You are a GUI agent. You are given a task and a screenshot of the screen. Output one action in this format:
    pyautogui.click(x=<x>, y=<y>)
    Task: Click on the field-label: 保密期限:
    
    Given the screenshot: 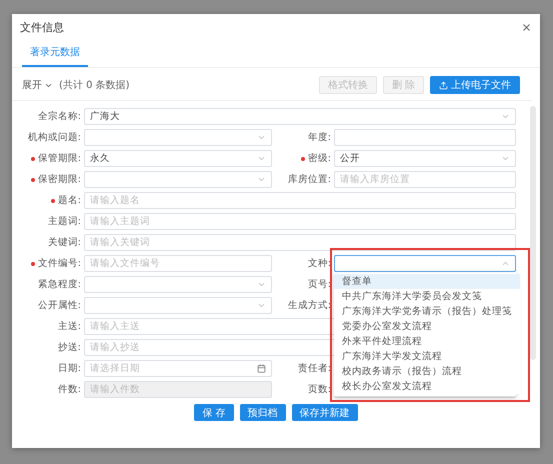 What is the action you would take?
    pyautogui.click(x=59, y=179)
    